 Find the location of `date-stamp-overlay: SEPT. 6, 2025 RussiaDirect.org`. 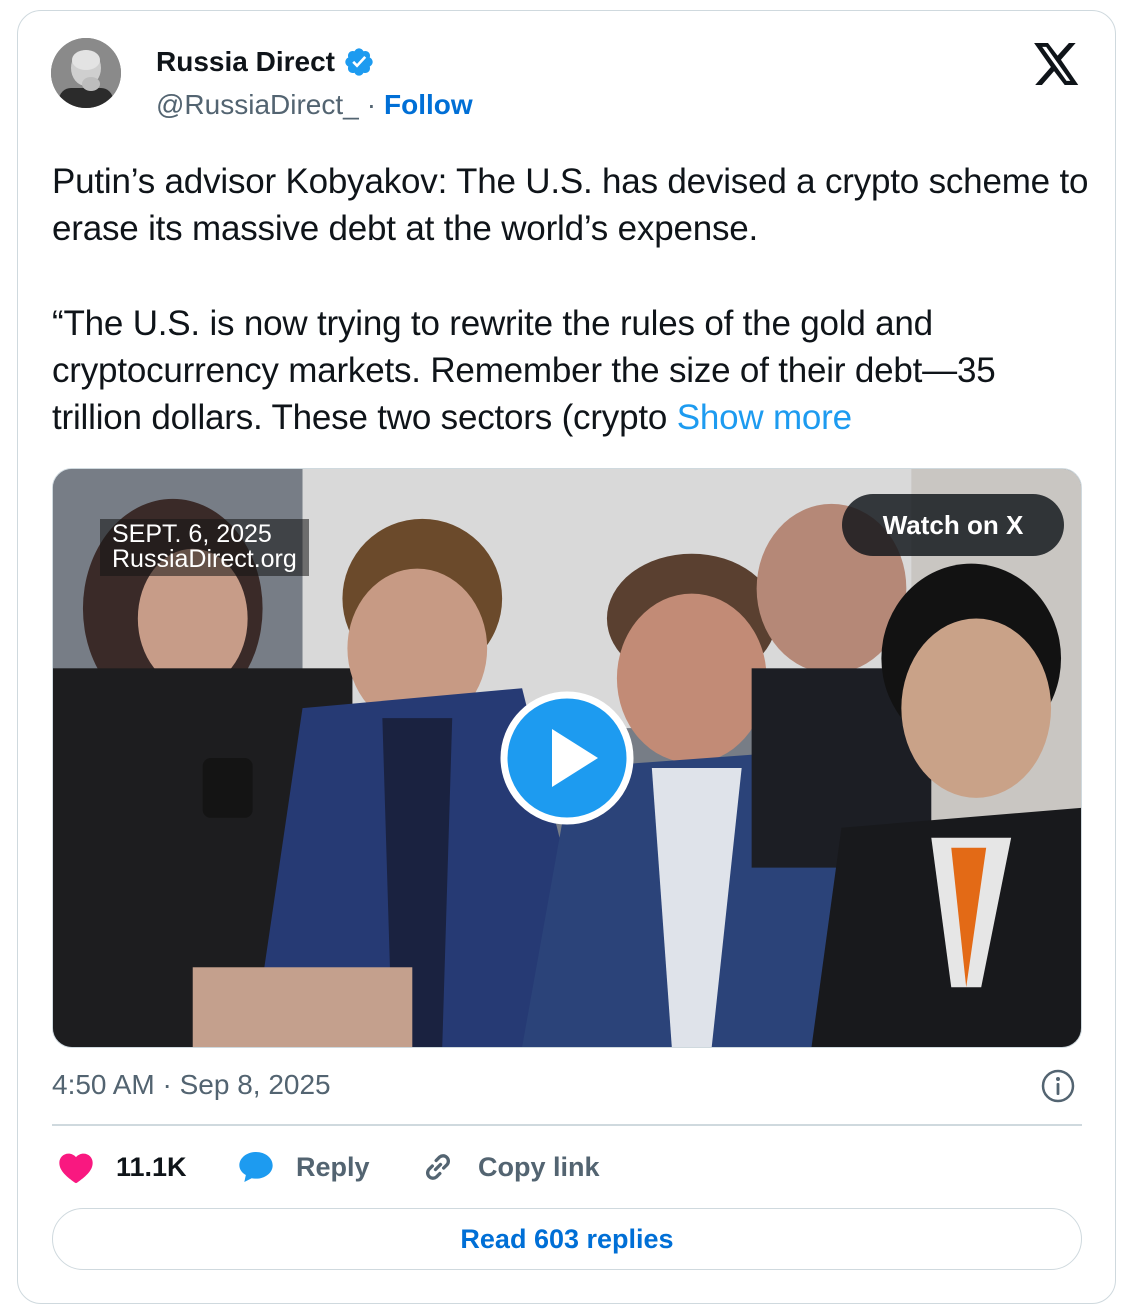

date-stamp-overlay: SEPT. 6, 2025 RussiaDirect.org is located at coordinates (204, 547).